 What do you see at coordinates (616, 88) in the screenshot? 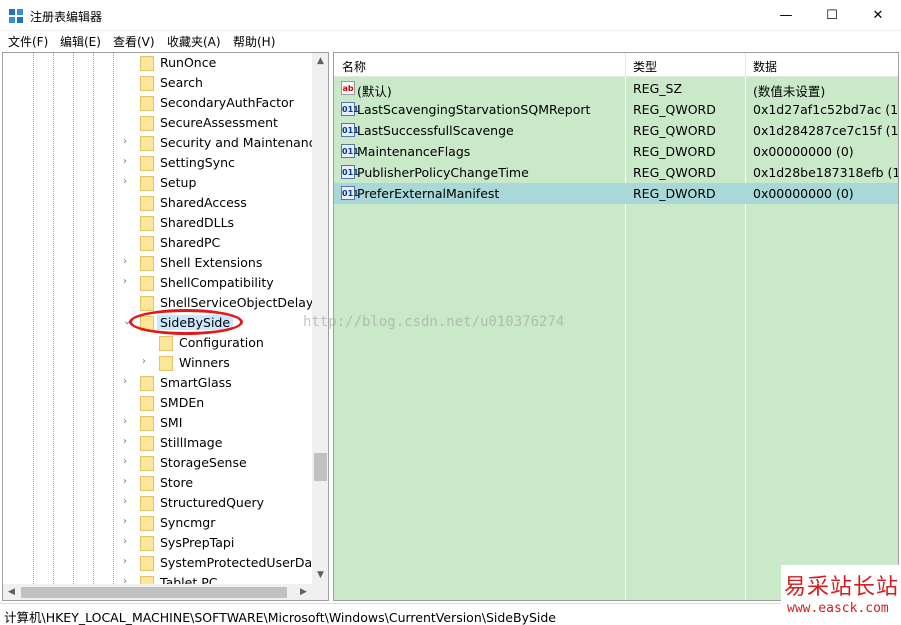
I see `value-row: ab (默认) REG_SZ (数值未设置)` at bounding box center [616, 88].